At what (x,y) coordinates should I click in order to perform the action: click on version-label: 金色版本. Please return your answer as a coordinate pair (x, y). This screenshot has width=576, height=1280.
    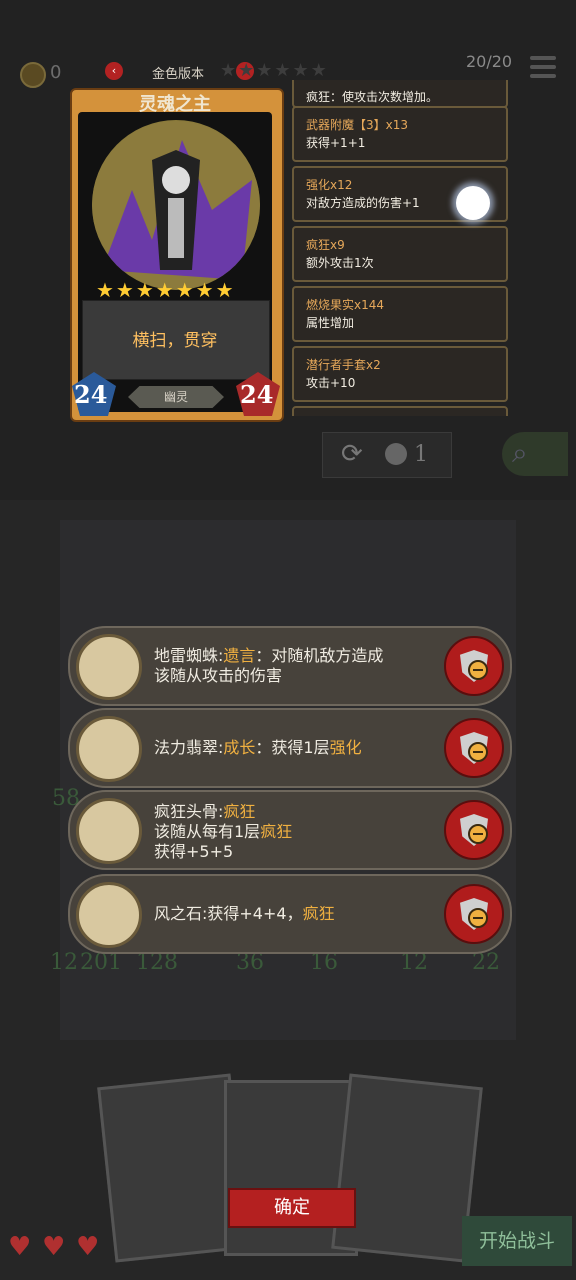
    Looking at the image, I should click on (178, 74).